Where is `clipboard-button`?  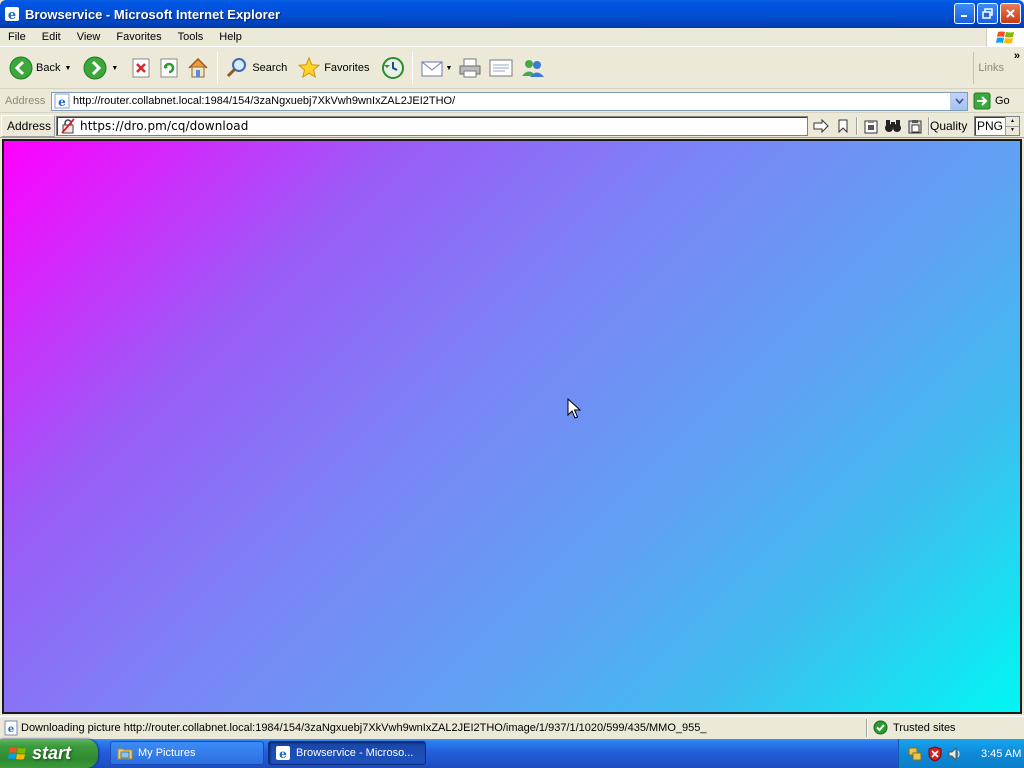 clipboard-button is located at coordinates (871, 126).